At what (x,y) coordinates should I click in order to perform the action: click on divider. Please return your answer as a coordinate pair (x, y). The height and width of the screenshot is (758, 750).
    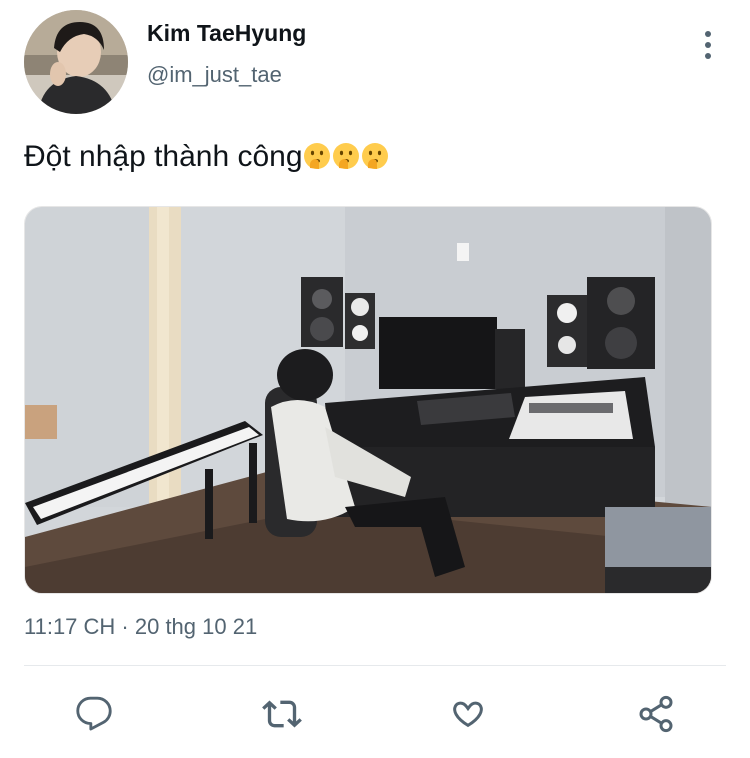
    Looking at the image, I should click on (375, 665).